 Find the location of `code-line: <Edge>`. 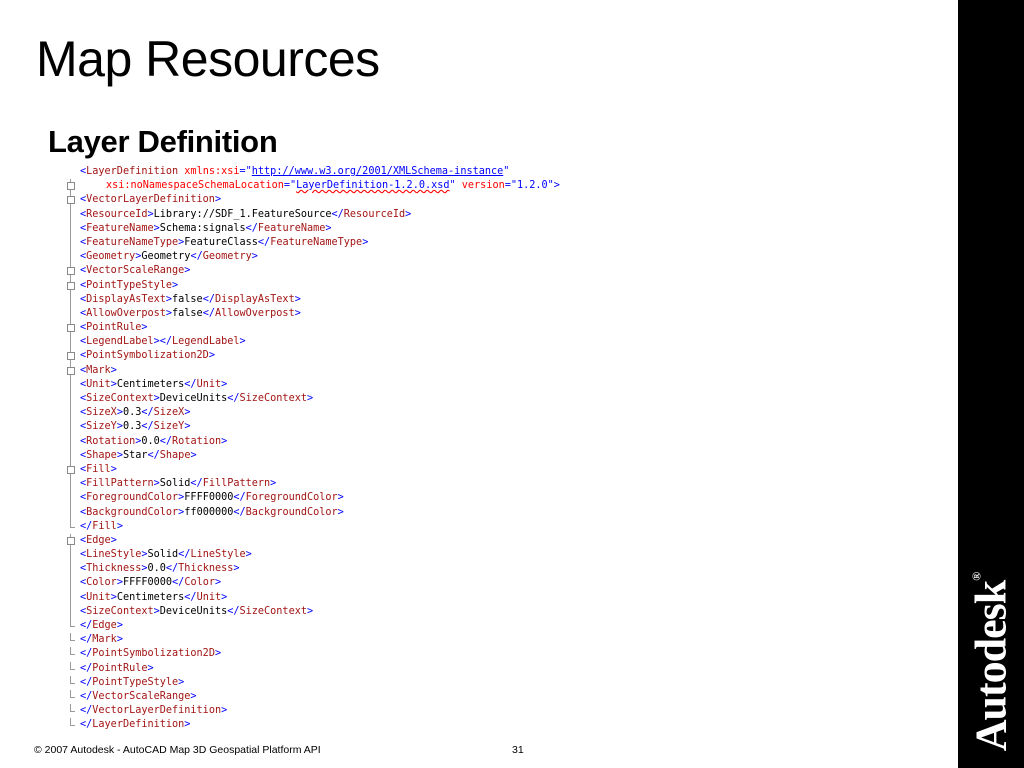

code-line: <Edge> is located at coordinates (313, 541).